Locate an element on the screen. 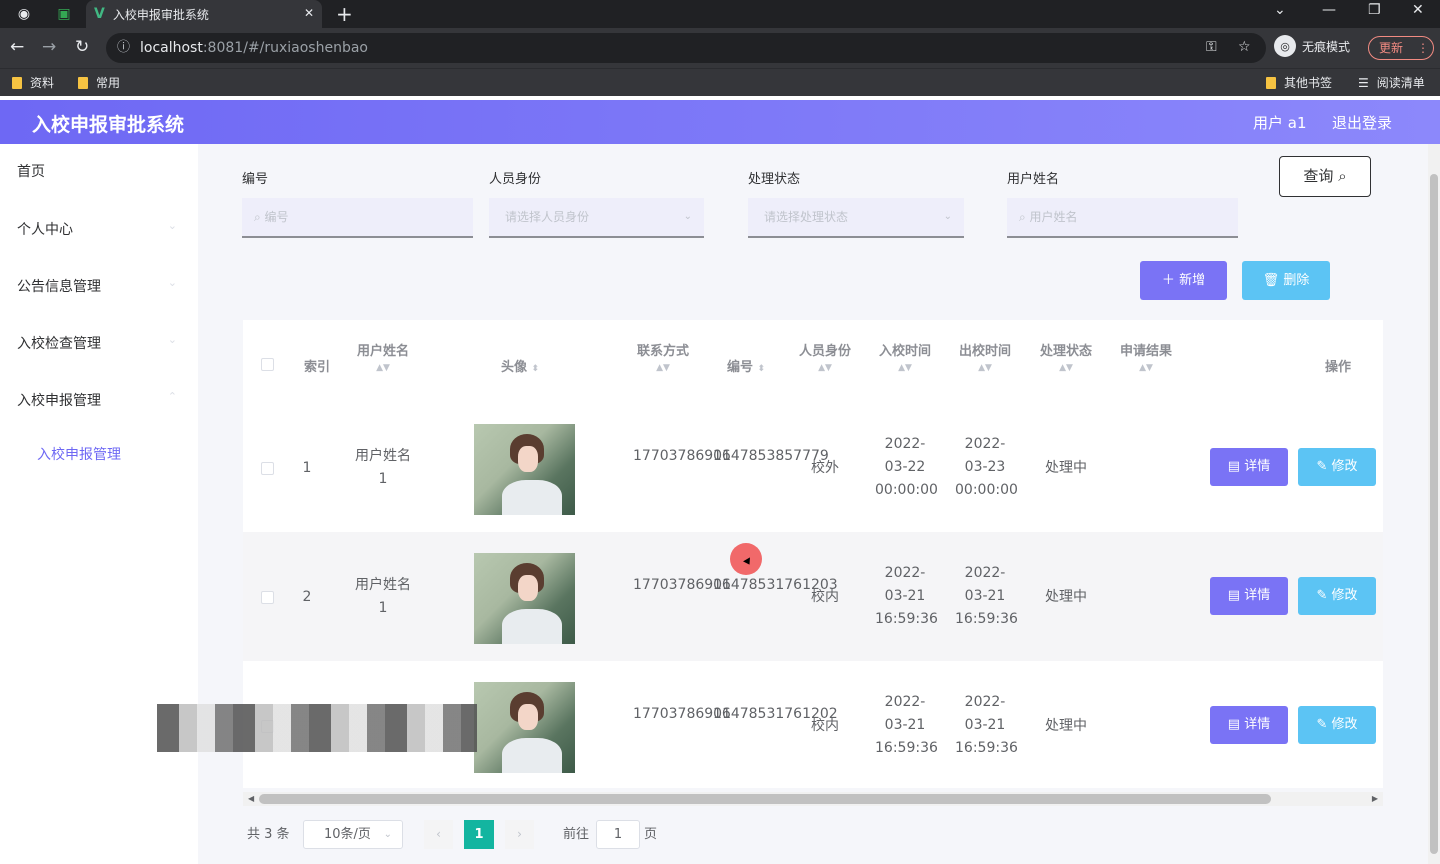  sidebar-subitem-declarations: 入校申报管理 is located at coordinates (79, 454).